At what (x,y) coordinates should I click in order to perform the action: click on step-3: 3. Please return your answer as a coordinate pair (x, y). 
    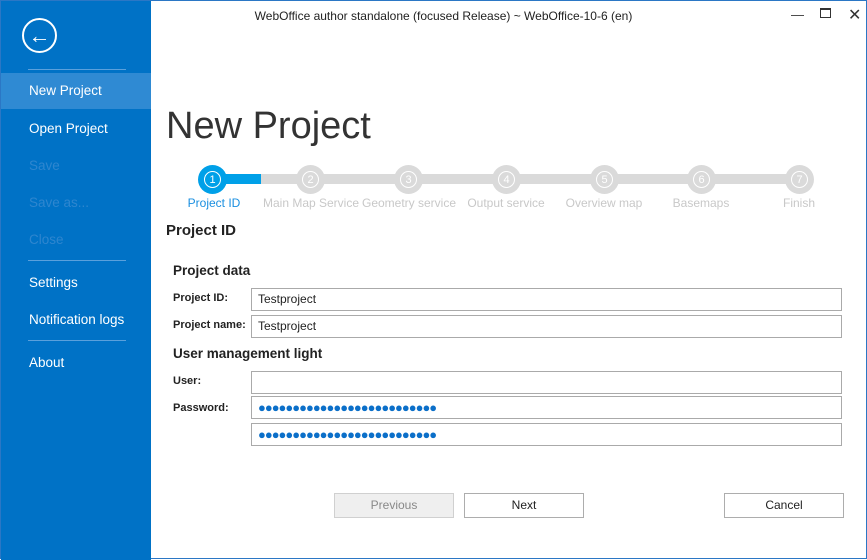
    Looking at the image, I should click on (408, 179).